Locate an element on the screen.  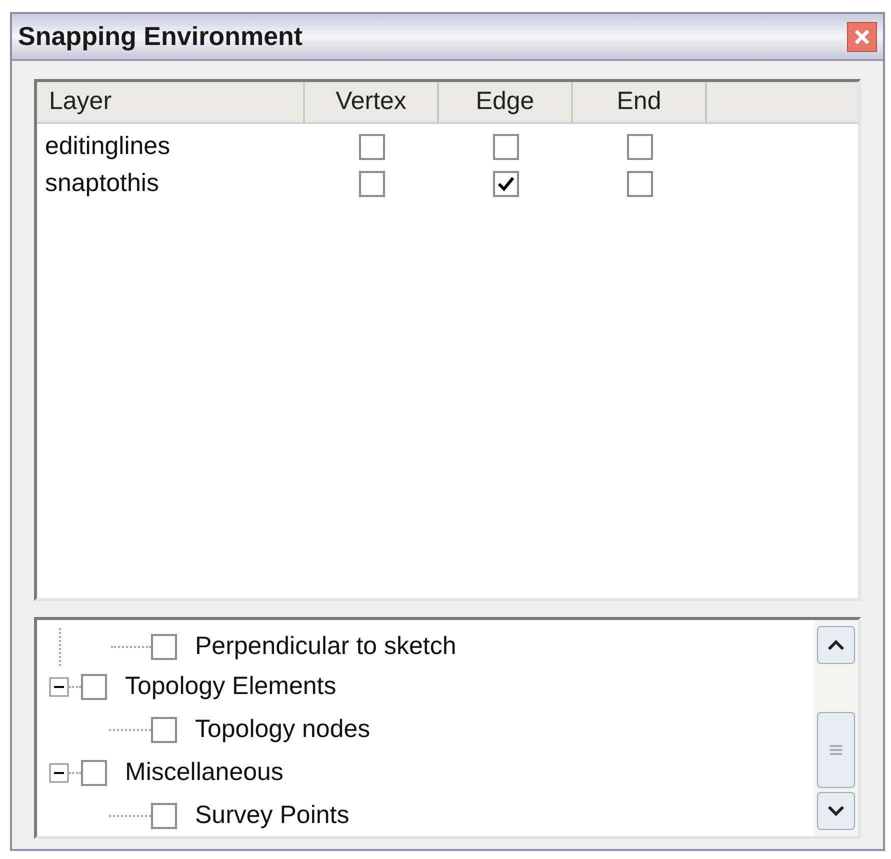
tree-item: Survey Points is located at coordinates (272, 816).